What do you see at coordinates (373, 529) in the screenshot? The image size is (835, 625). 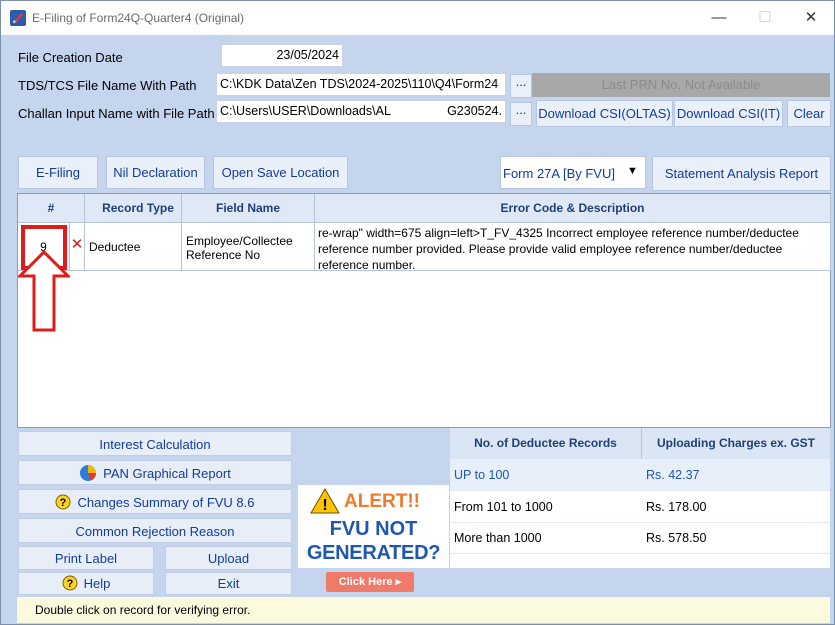 I see `alert-line1: FVU NOT` at bounding box center [373, 529].